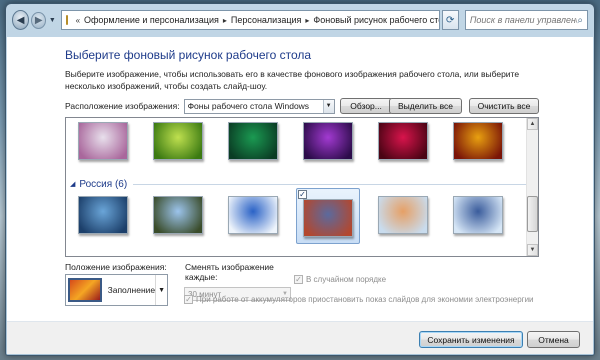  I want to click on position-value: Заполнение, so click(131, 290).